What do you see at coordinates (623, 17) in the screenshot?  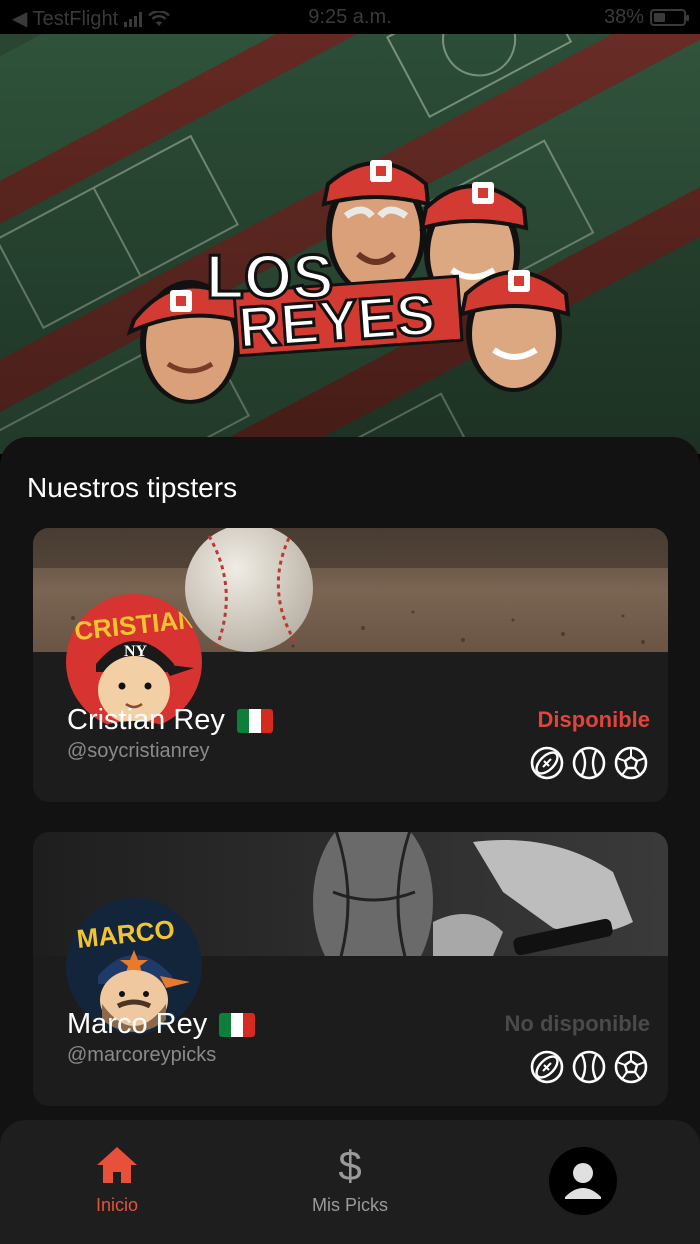 I see `battery-percent: 38%` at bounding box center [623, 17].